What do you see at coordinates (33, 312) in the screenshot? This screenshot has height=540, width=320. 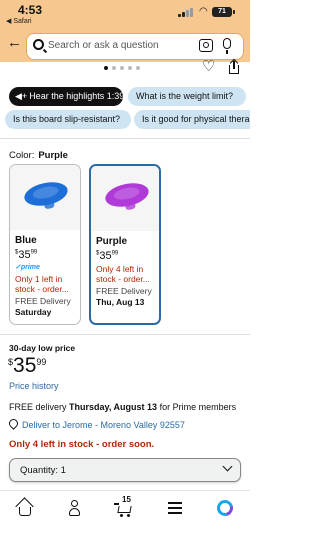 I see `variant-delivery-date: Saturday` at bounding box center [33, 312].